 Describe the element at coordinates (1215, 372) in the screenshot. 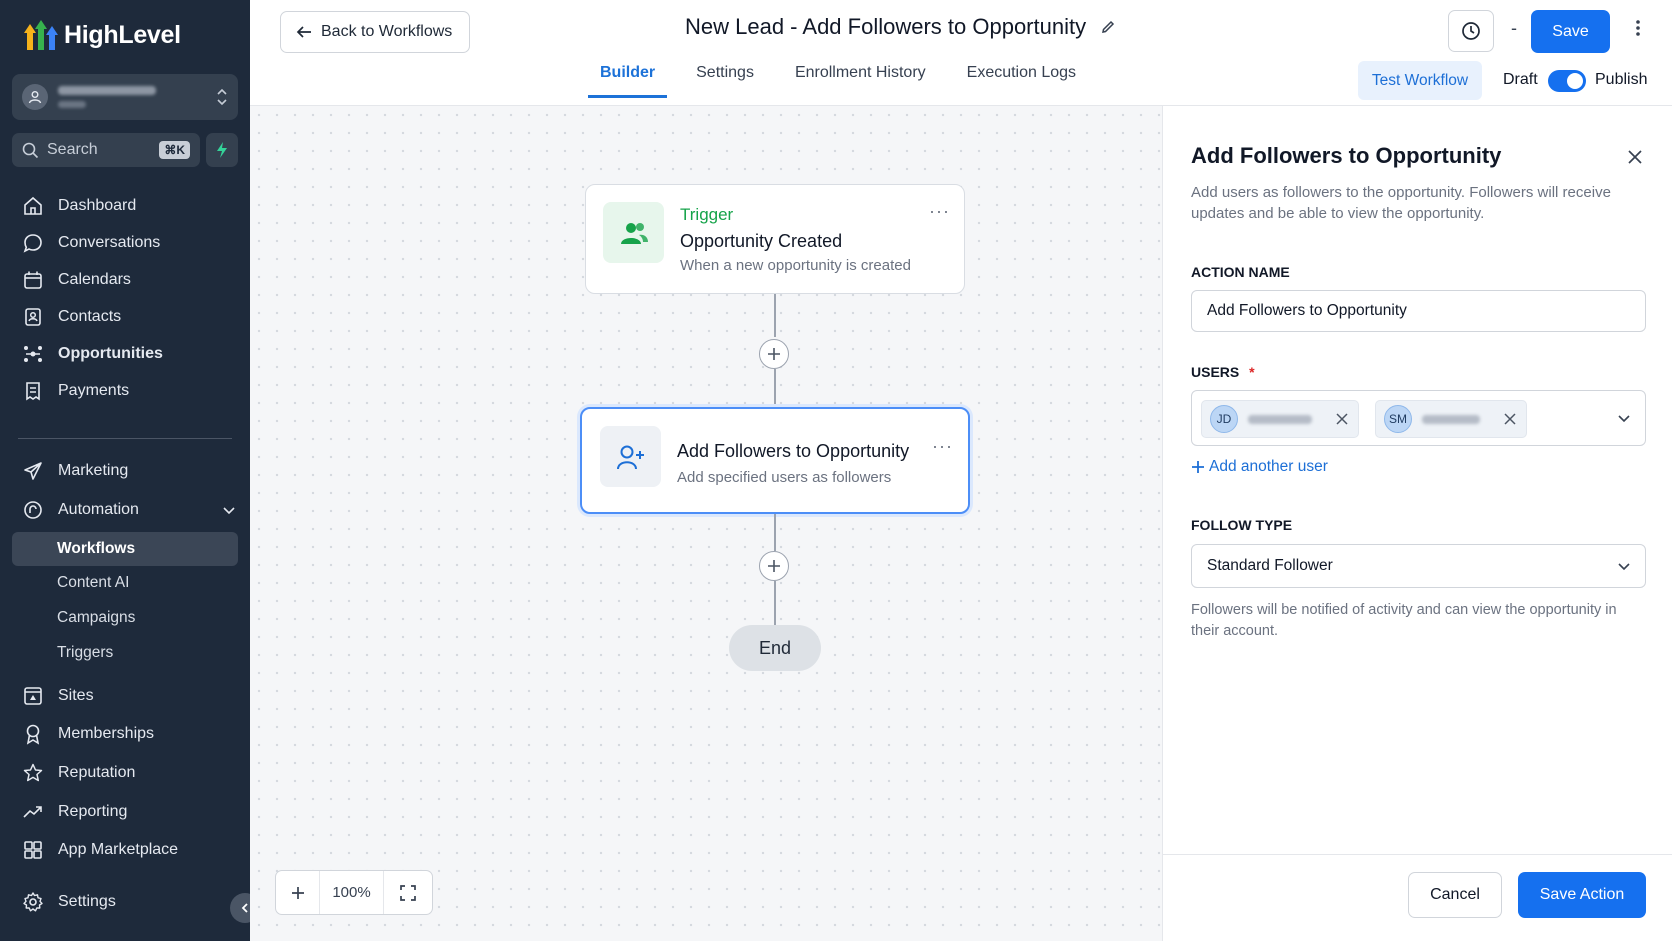

I see `users-label-text: USERS` at that location.